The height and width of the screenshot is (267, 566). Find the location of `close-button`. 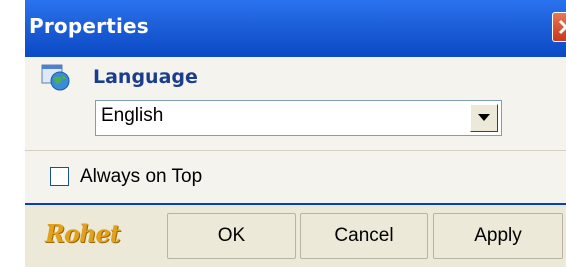

close-button is located at coordinates (559, 27).